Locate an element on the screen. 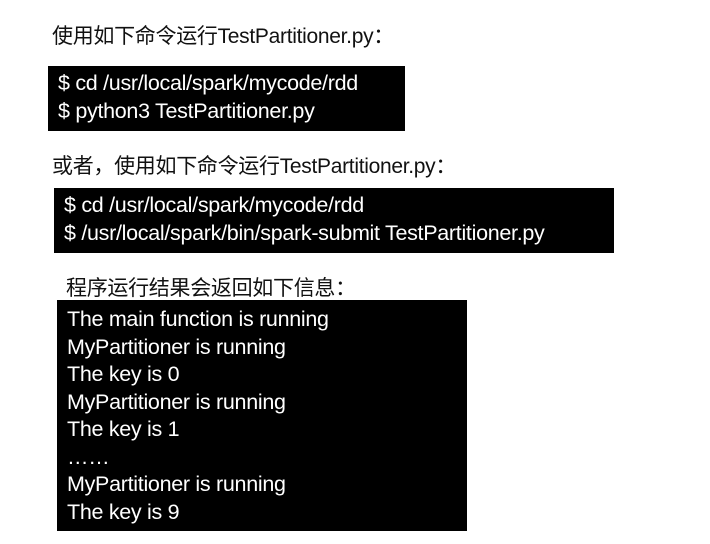 Image resolution: width=710 pixels, height=544 pixels. output-line: The main function is running is located at coordinates (198, 319).